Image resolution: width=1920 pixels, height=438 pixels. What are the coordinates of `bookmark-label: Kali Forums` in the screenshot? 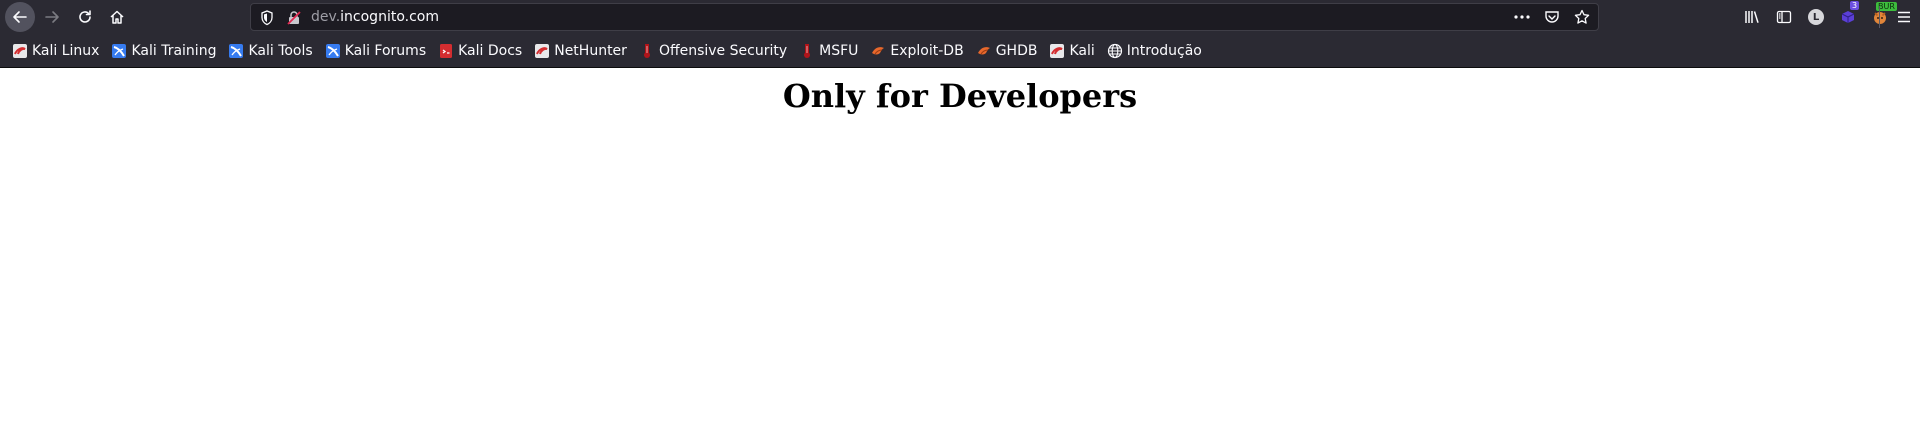 It's located at (385, 50).